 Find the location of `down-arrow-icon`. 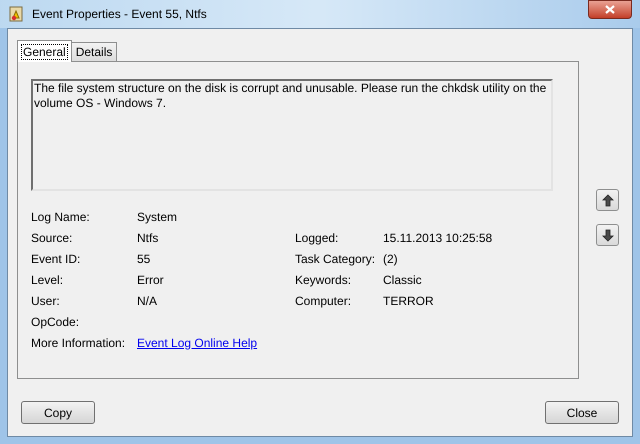

down-arrow-icon is located at coordinates (608, 235).